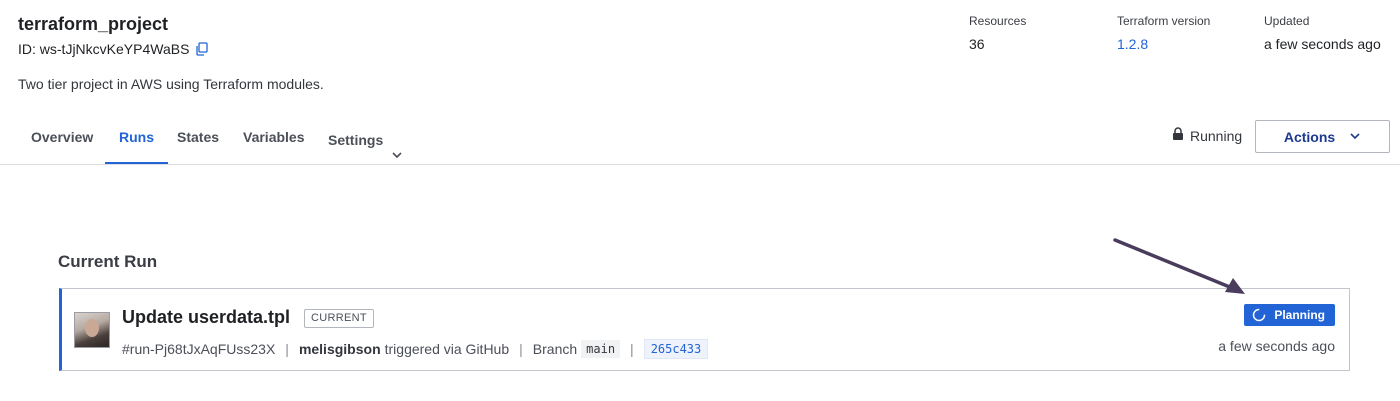 The image size is (1400, 401). I want to click on current-run-heading: Current Run, so click(108, 261).